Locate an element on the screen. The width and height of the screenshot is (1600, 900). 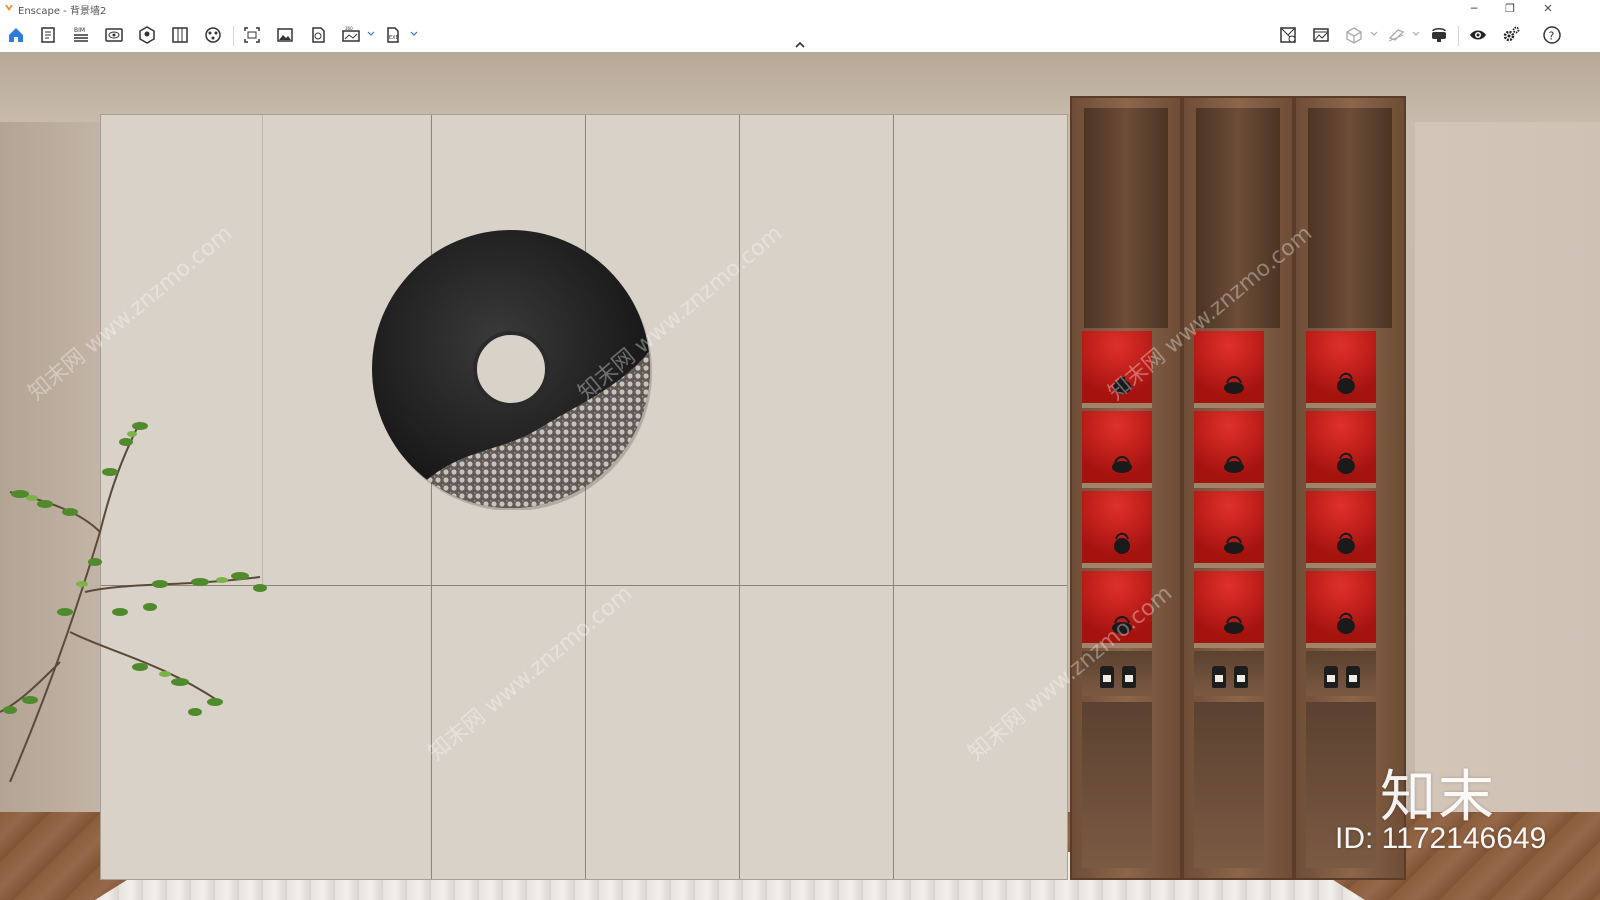
capture-button is located at coordinates (1321, 35).